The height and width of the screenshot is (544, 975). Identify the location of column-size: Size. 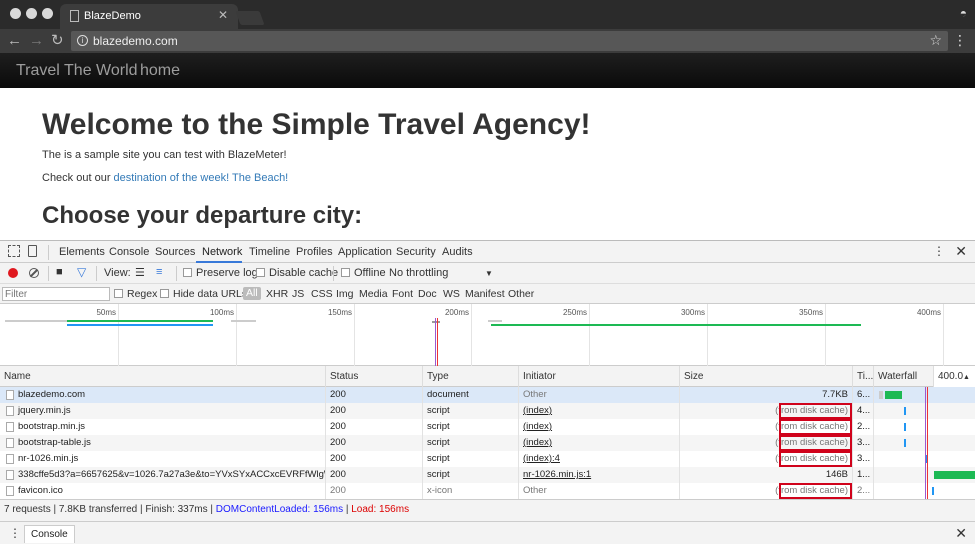
(765, 376).